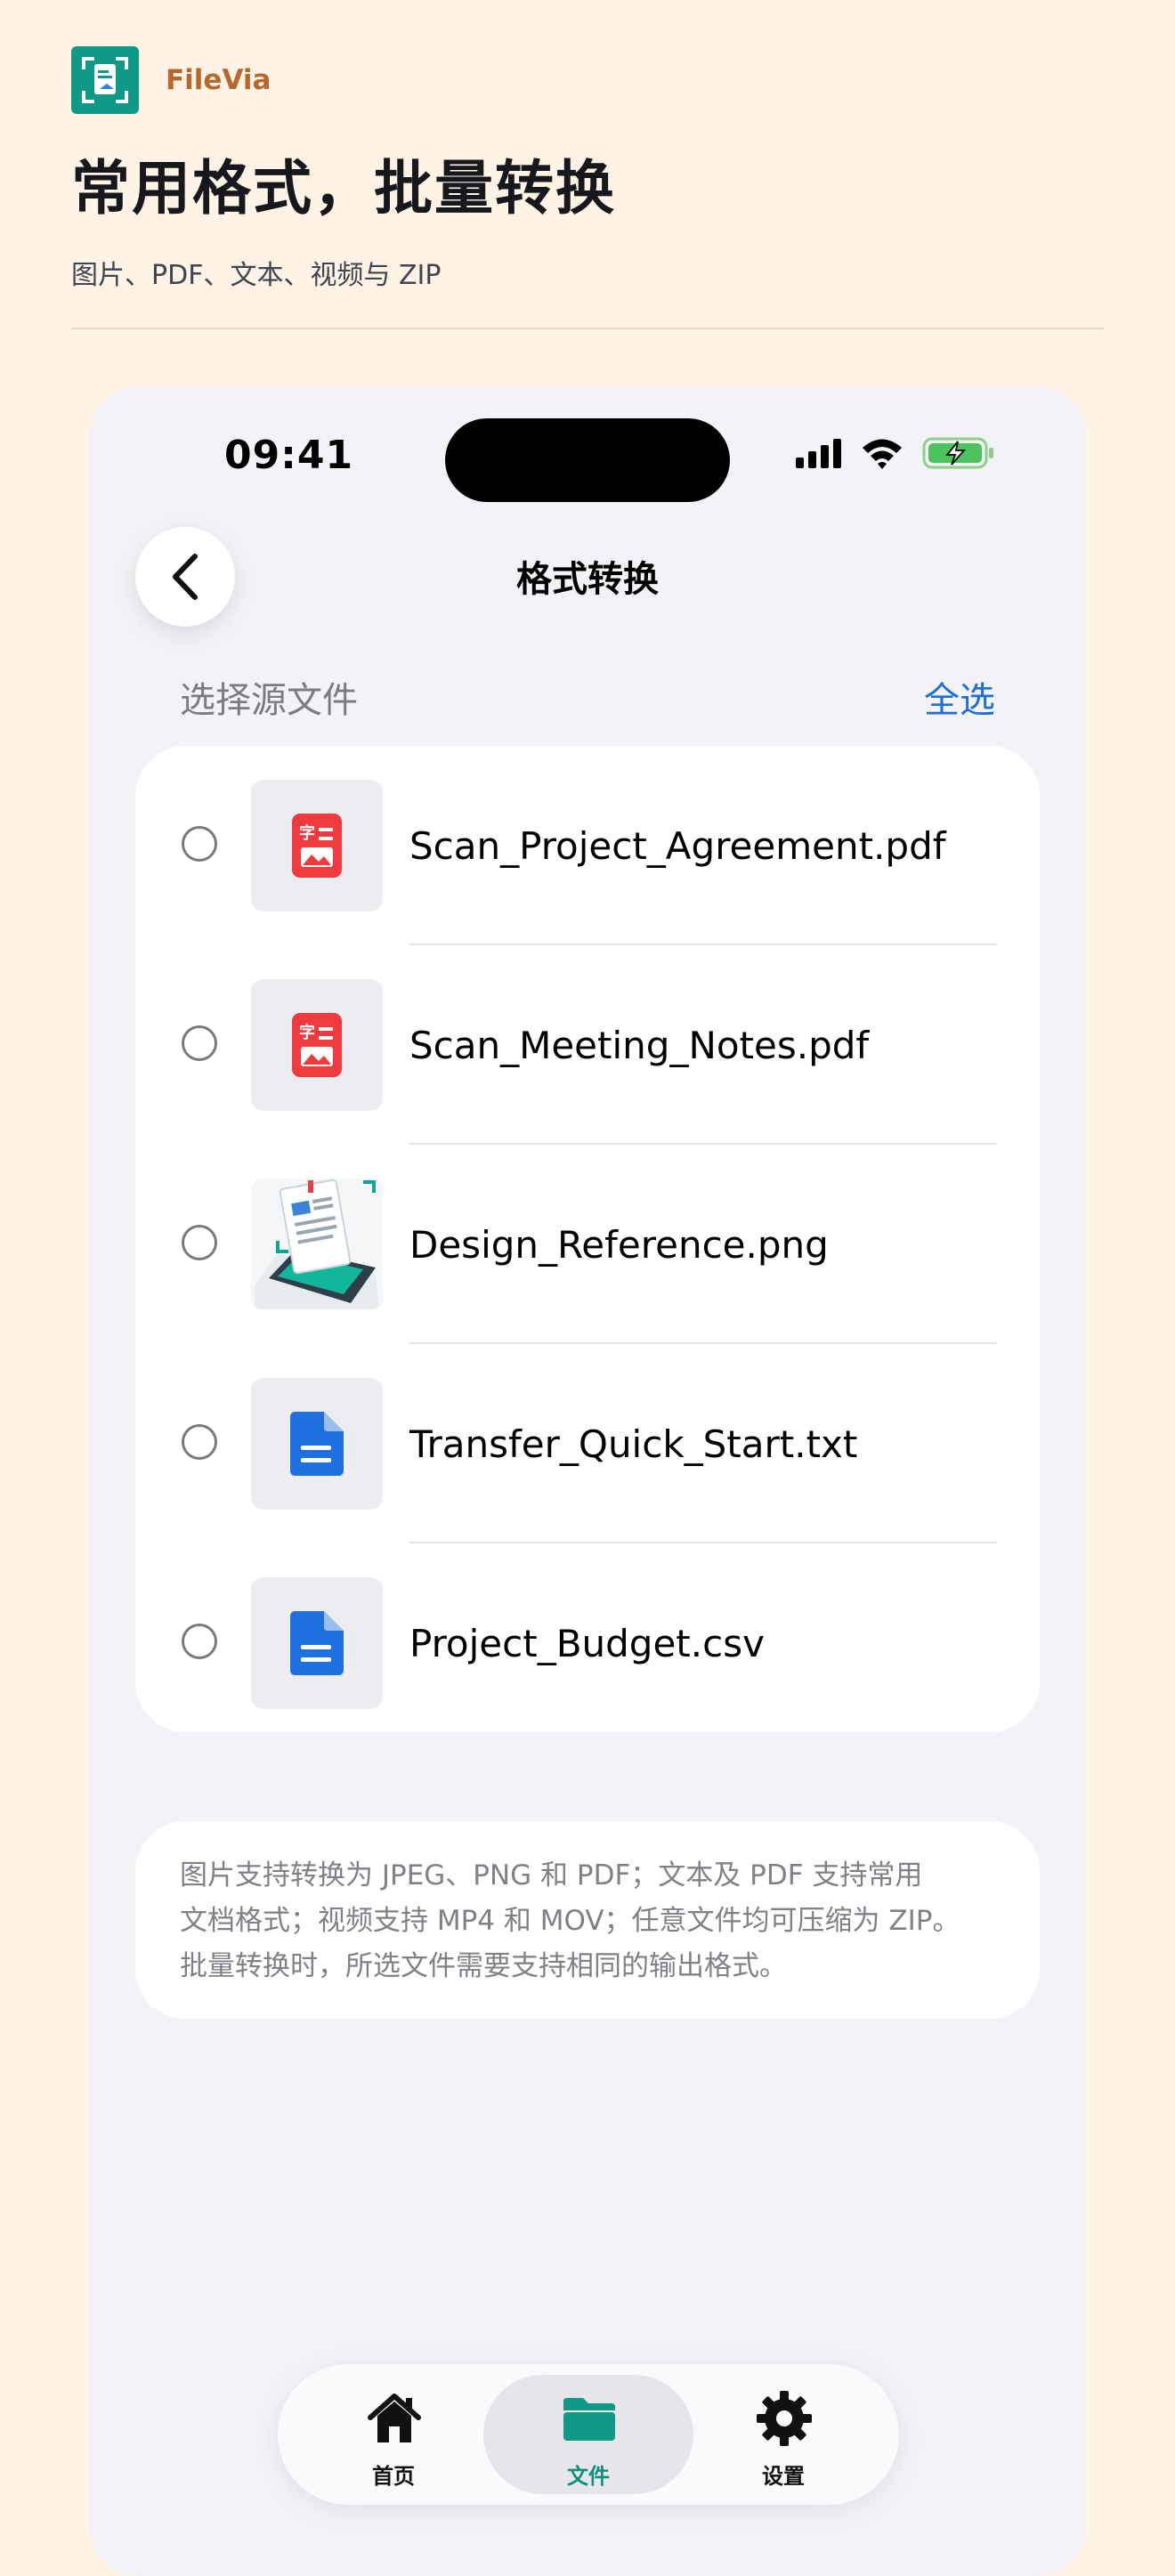 The width and height of the screenshot is (1175, 2576). Describe the element at coordinates (551, 1875) in the screenshot. I see `info-text: 图片支持转换为 JPEG、PNG 和 PDF；文本及 PDF 支持常用` at that location.